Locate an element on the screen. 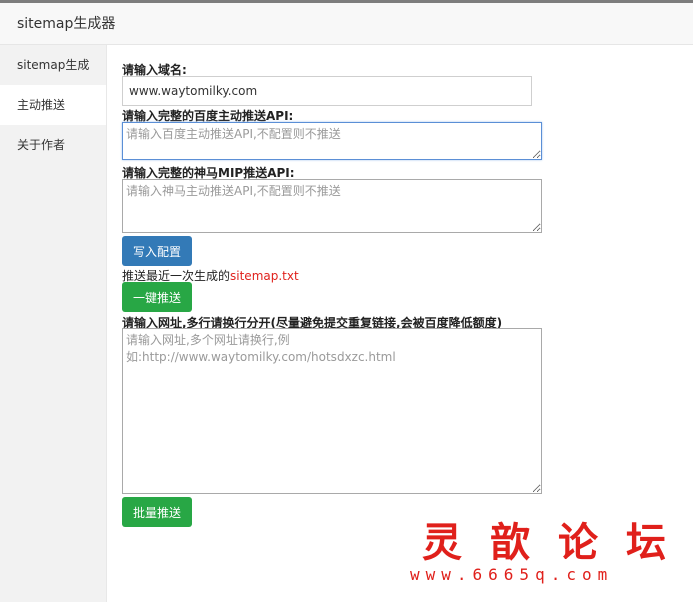 The image size is (693, 602). one-click-push-button: 一键推送 is located at coordinates (157, 297).